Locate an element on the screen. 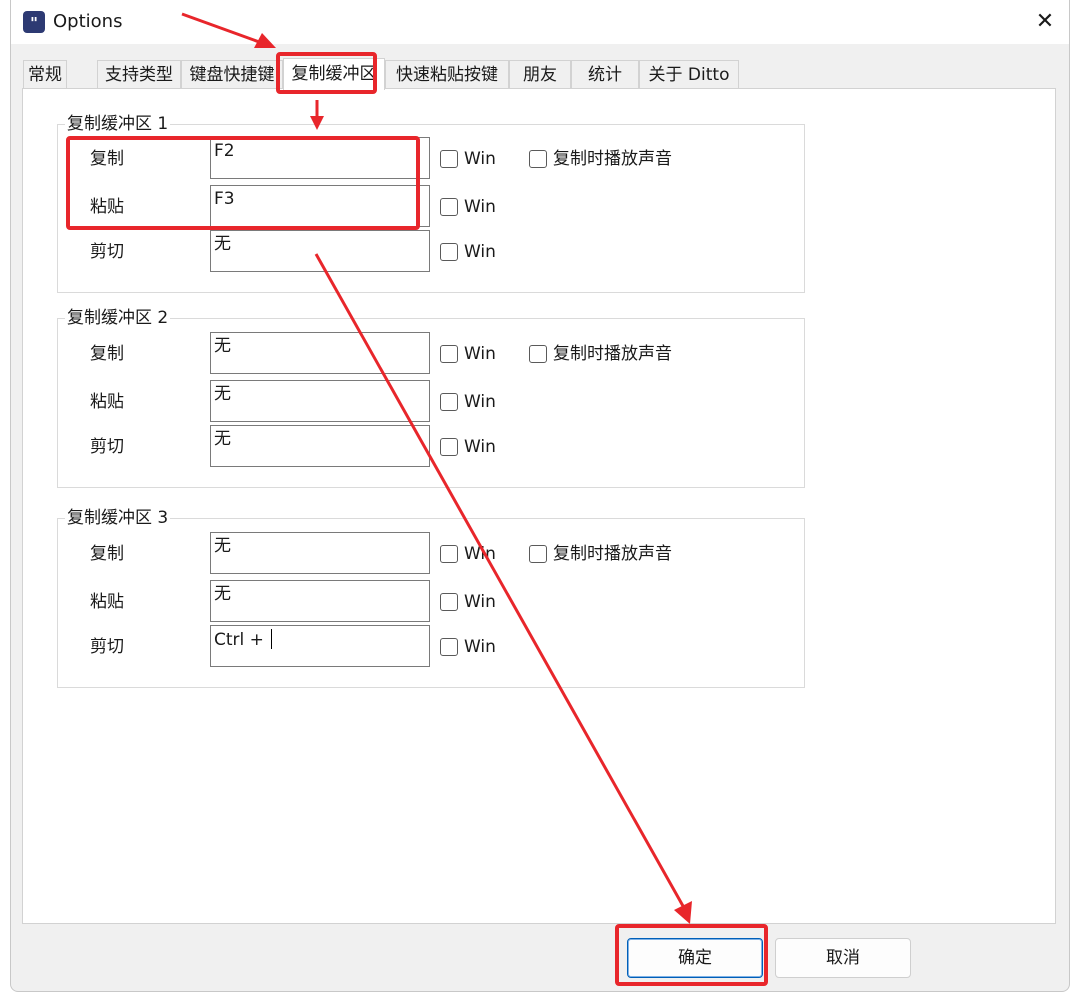 Image resolution: width=1080 pixels, height=1002 pixels. cancel-button: 取消 is located at coordinates (843, 958).